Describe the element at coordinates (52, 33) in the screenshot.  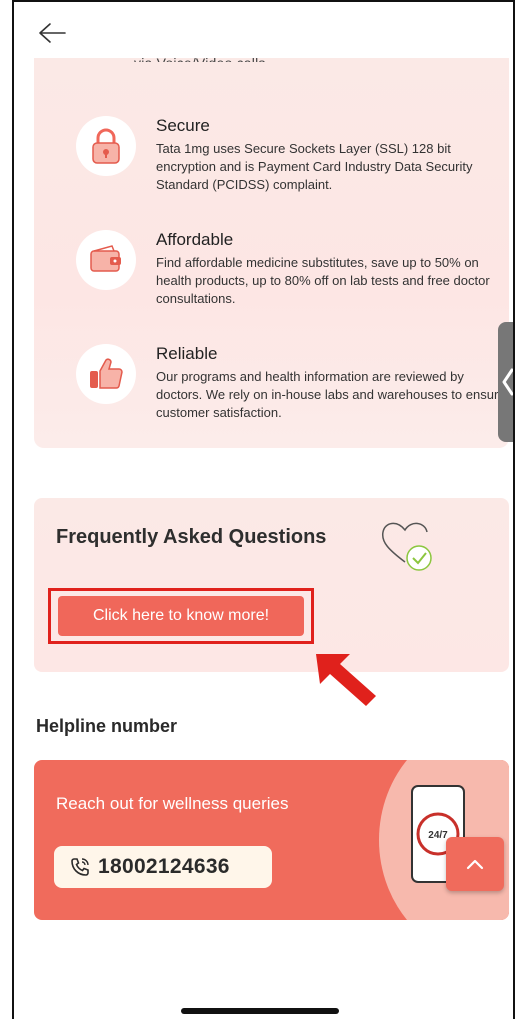
I see `back-arrow-icon` at that location.